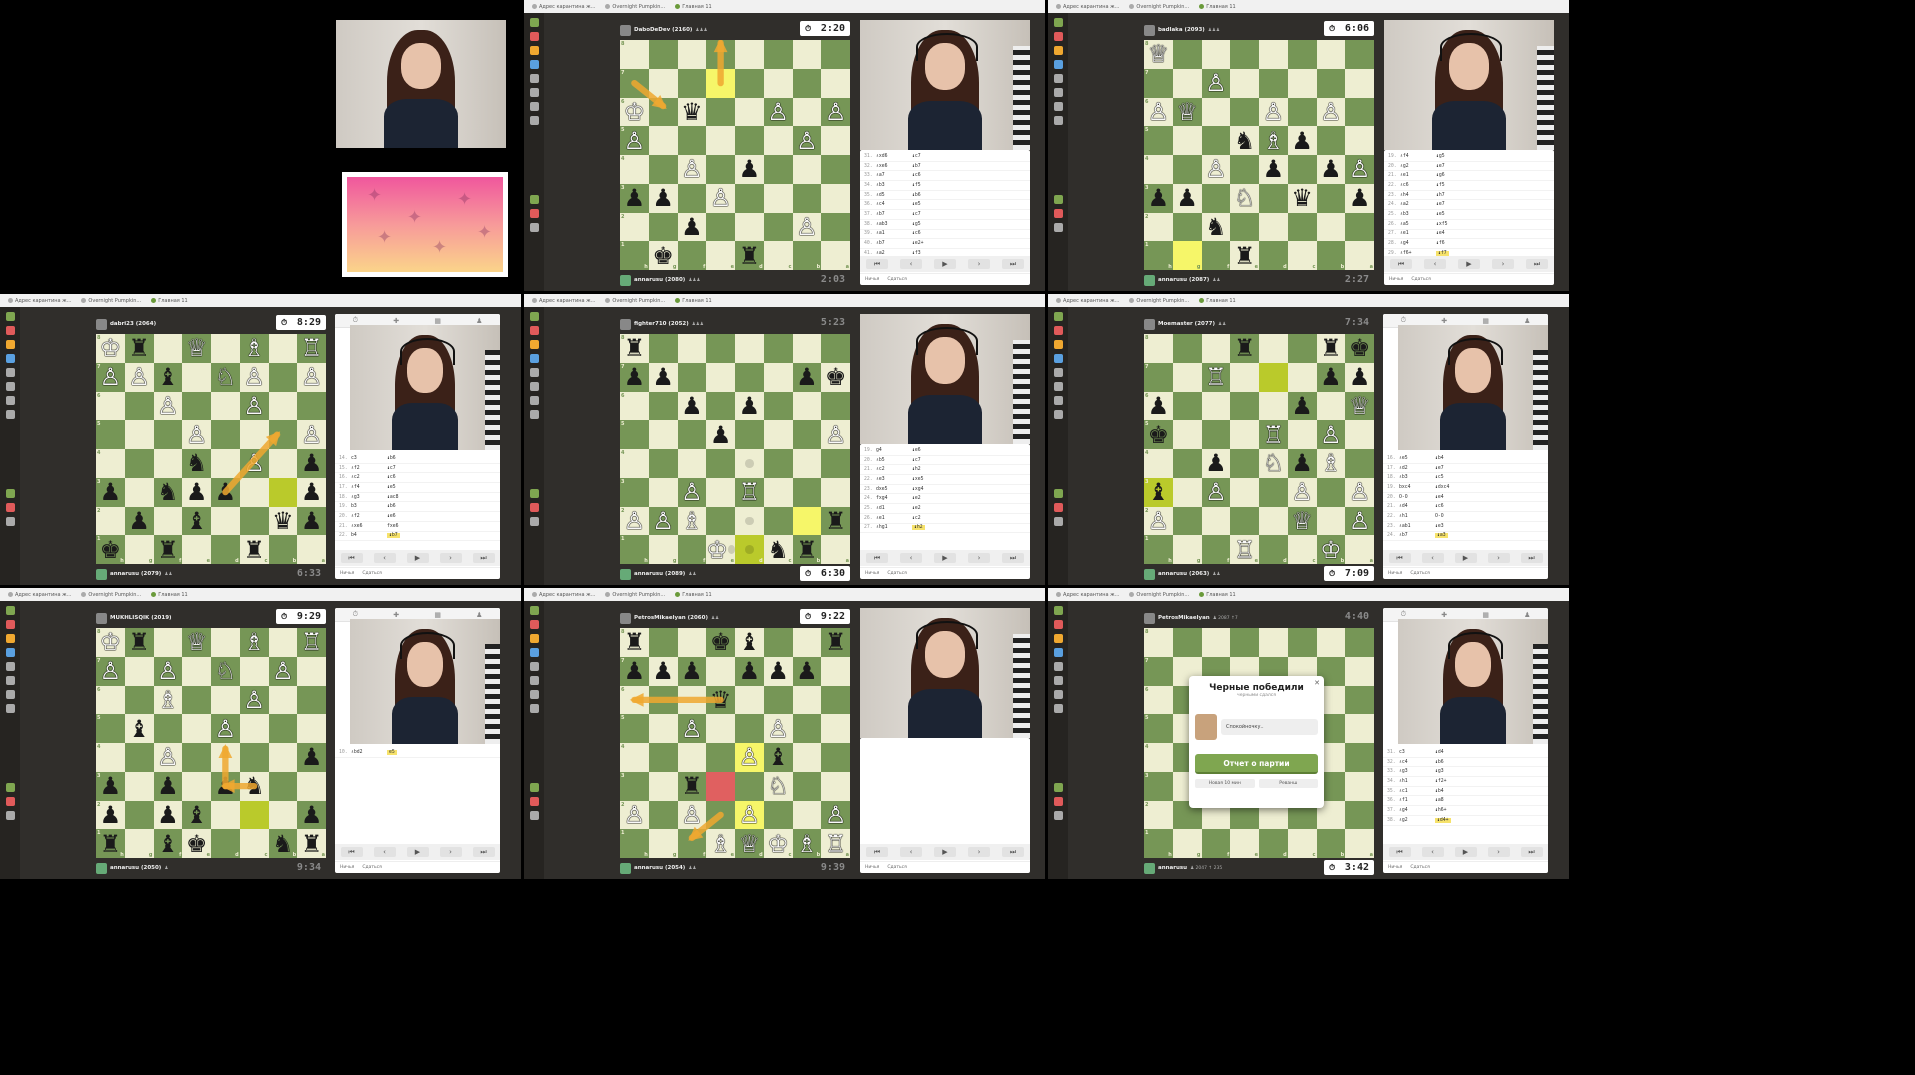  Describe the element at coordinates (391, 516) in the screenshot. I see `black-move: ♝e6` at that location.